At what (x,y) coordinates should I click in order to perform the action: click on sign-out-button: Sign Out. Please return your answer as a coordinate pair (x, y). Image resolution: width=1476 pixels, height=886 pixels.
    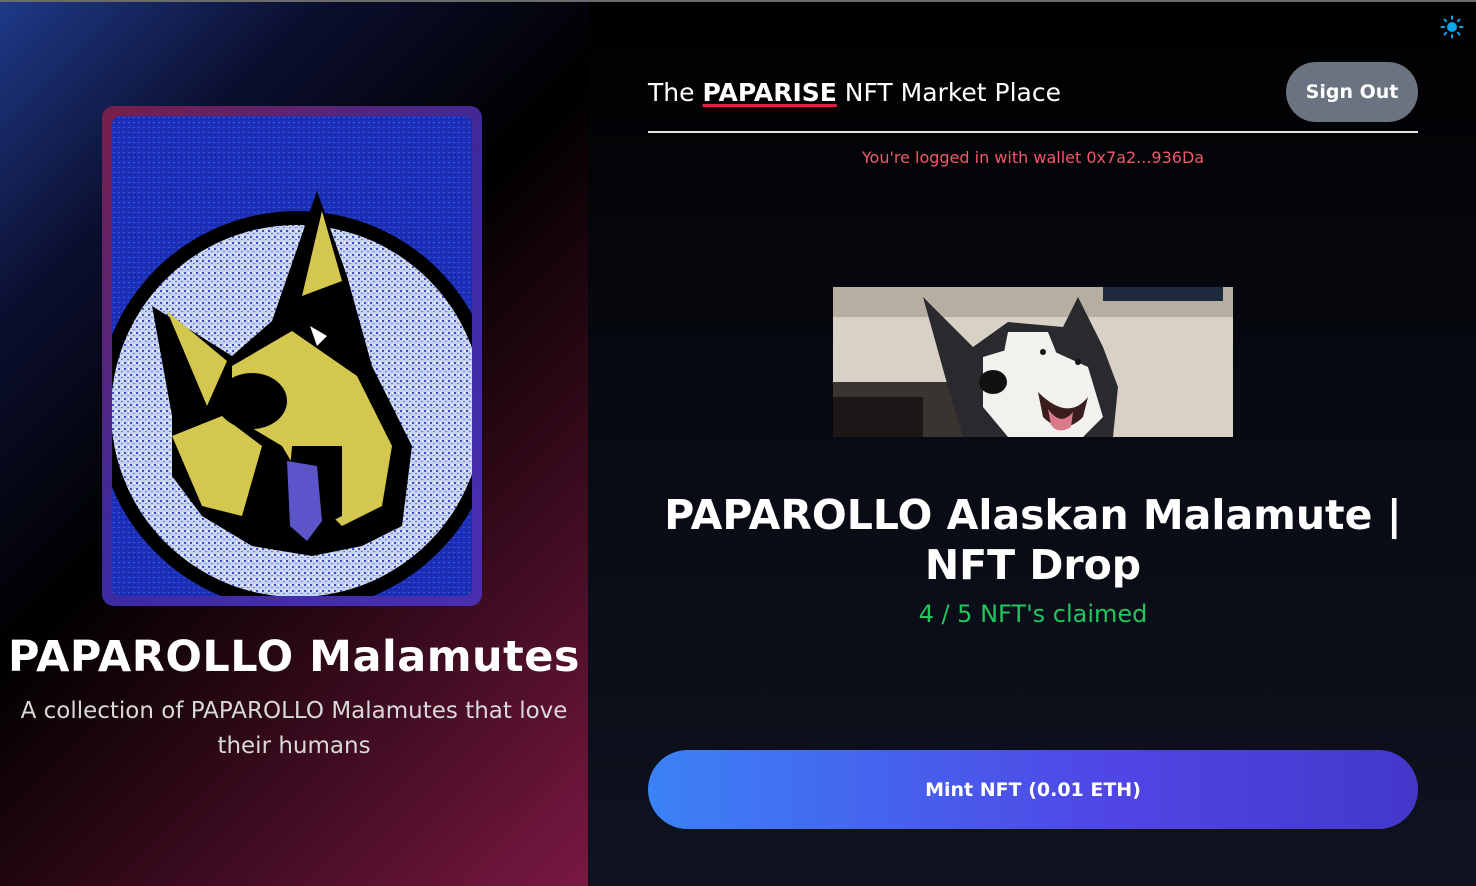
    Looking at the image, I should click on (1352, 92).